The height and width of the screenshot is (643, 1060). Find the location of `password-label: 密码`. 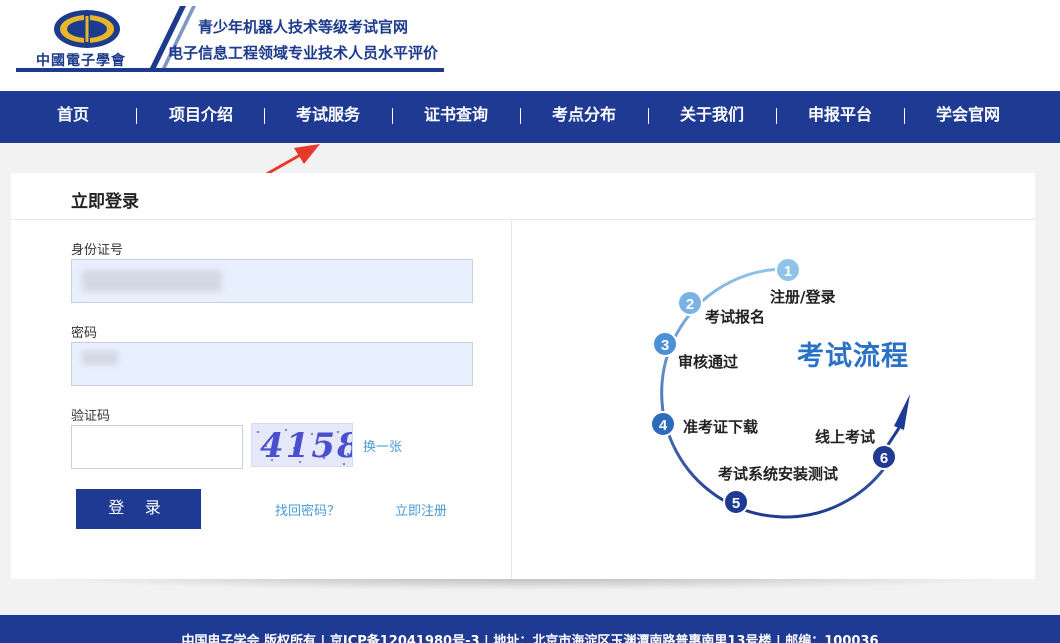

password-label: 密码 is located at coordinates (84, 333).